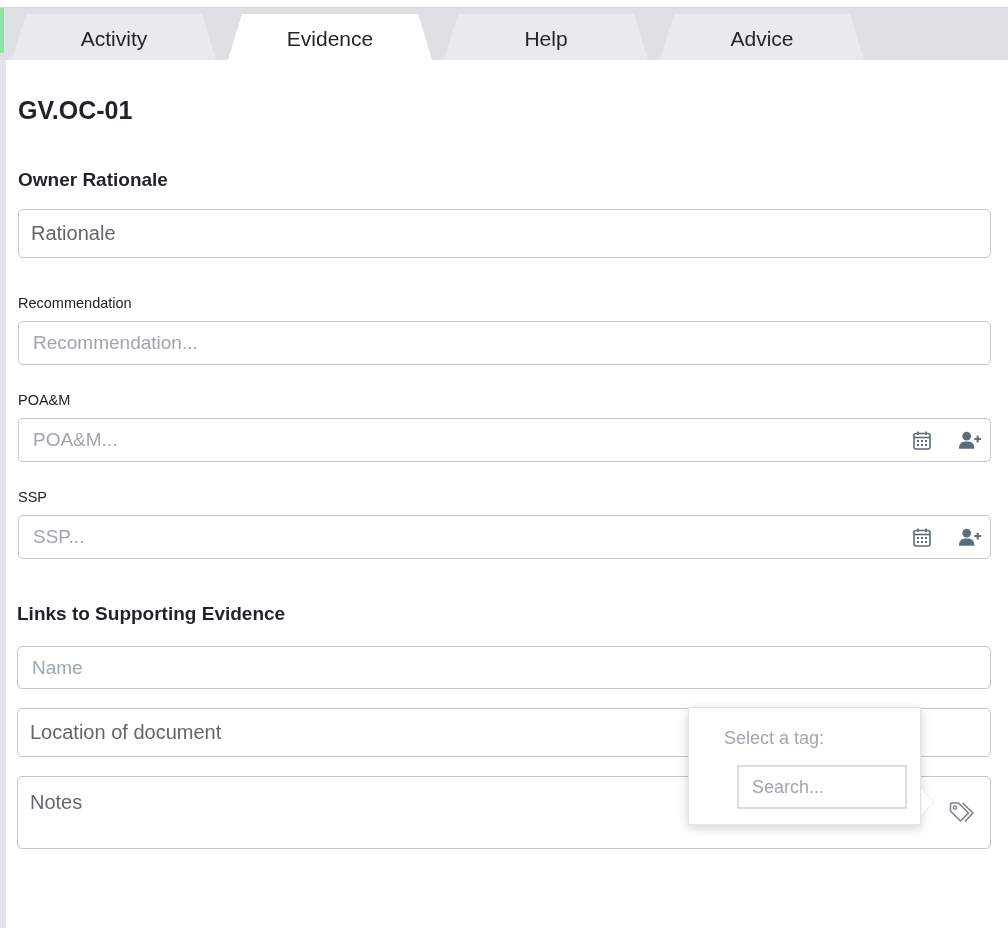 The height and width of the screenshot is (928, 1008). Describe the element at coordinates (114, 37) in the screenshot. I see `tab: Activity` at that location.